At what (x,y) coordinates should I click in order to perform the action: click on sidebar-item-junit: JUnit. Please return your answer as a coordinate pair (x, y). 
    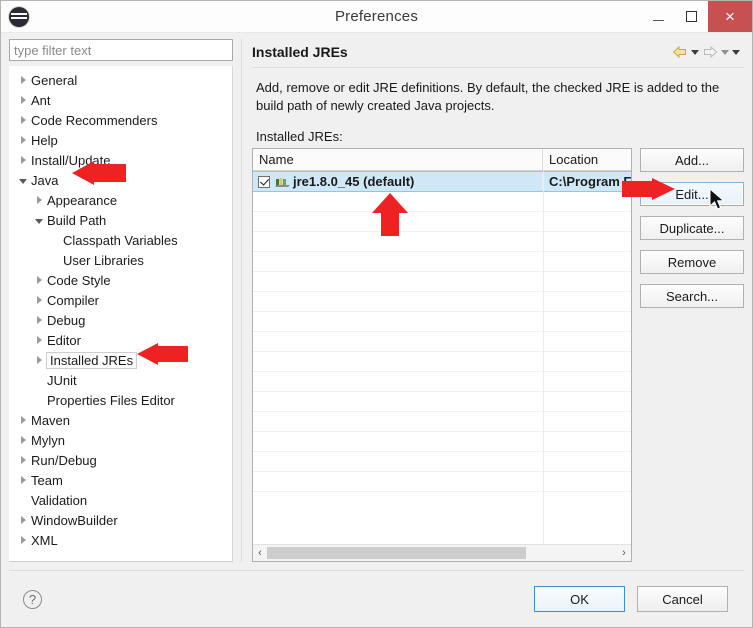
    Looking at the image, I should click on (121, 380).